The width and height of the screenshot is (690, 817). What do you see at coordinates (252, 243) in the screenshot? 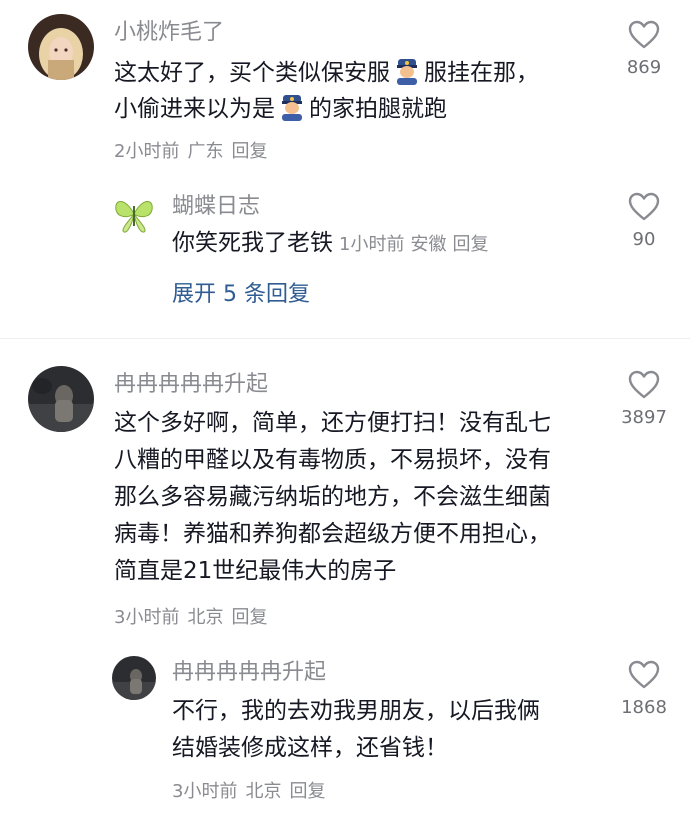
I see `reply-text-content: 你笑死我了老铁` at bounding box center [252, 243].